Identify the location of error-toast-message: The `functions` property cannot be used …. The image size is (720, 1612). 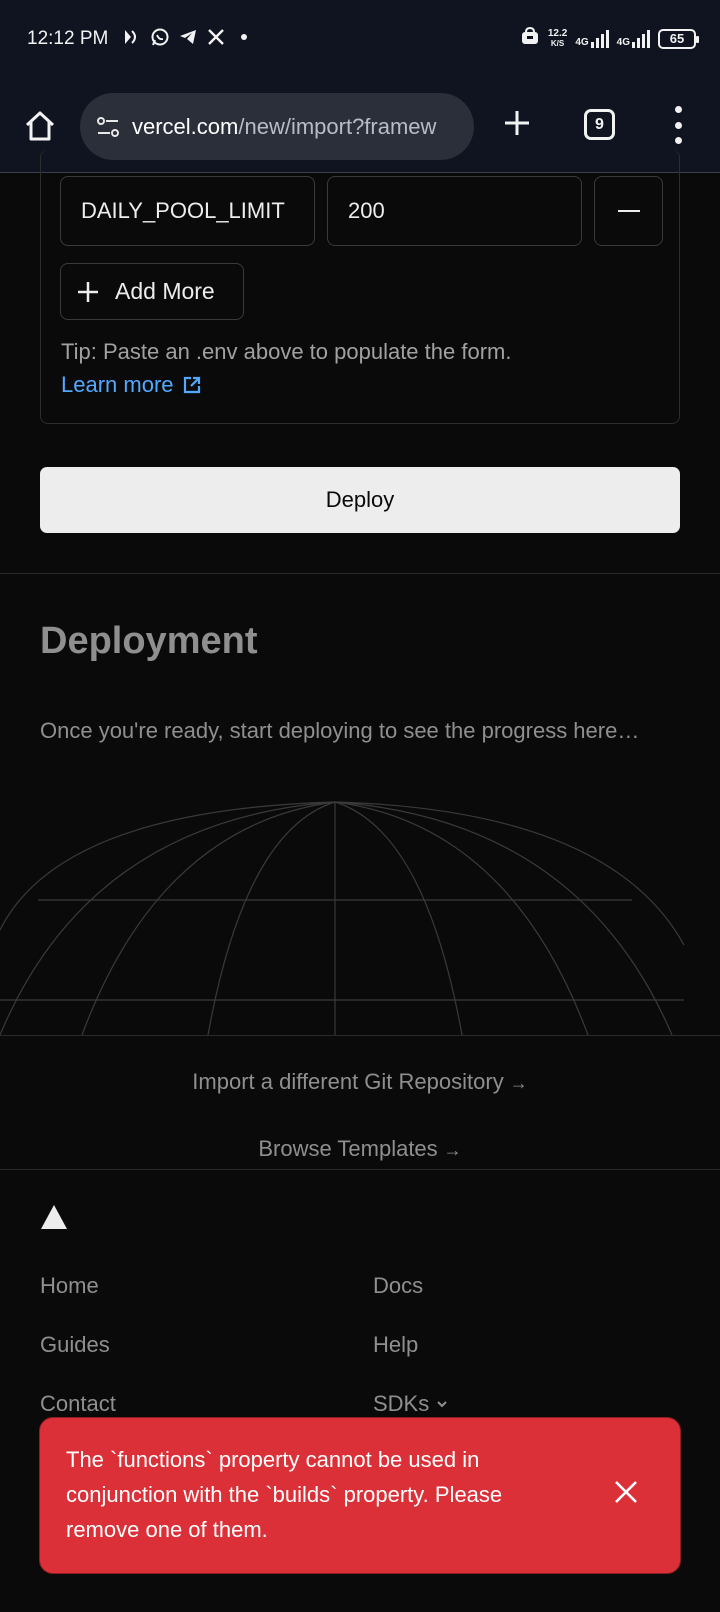
(284, 1494).